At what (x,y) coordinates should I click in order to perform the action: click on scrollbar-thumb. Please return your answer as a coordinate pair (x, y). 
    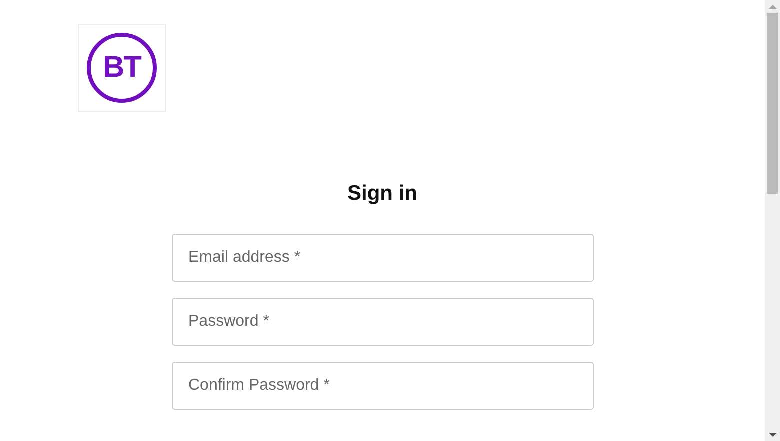
    Looking at the image, I should click on (772, 103).